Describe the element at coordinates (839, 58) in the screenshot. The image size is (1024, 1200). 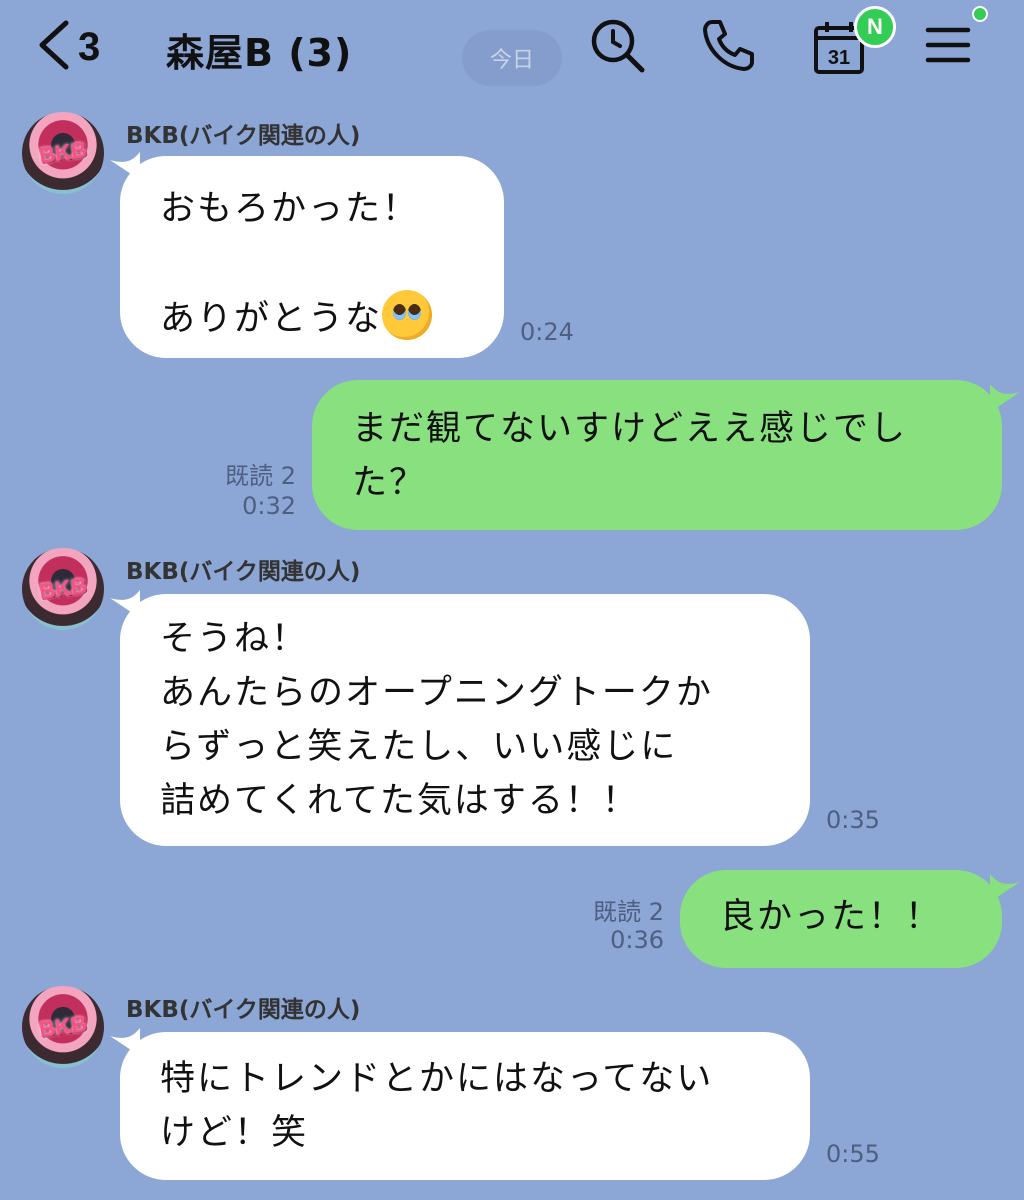
I see `svg-text: 31` at that location.